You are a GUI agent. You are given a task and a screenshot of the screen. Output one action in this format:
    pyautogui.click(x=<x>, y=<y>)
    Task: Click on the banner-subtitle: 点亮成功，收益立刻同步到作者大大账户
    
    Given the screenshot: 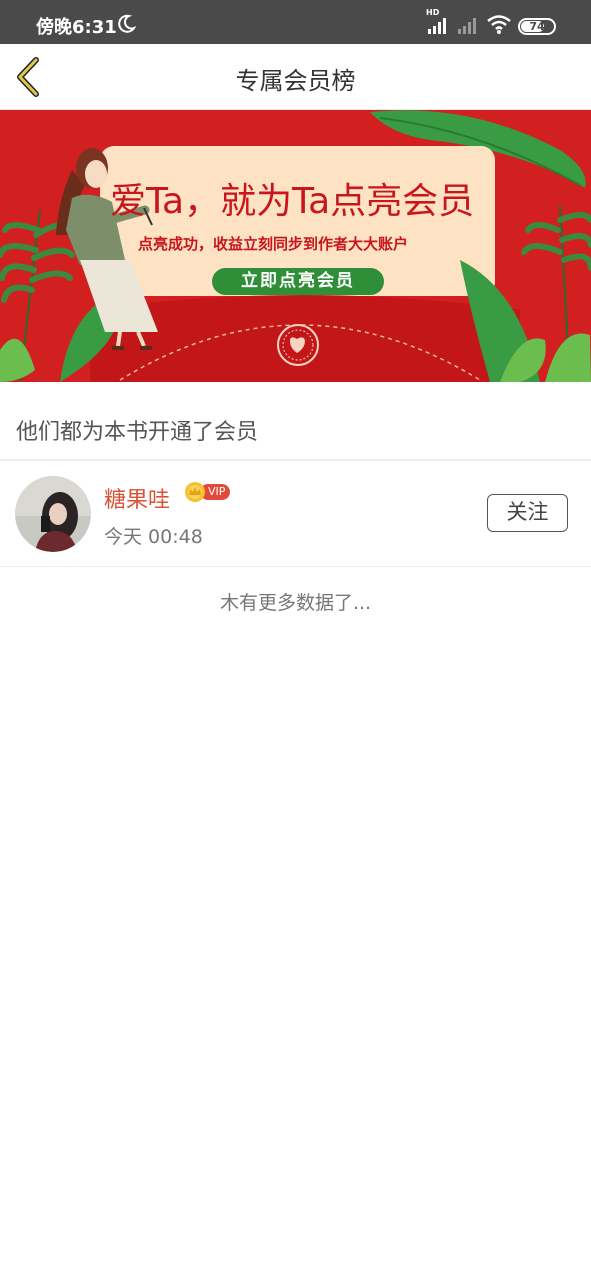 What is the action you would take?
    pyautogui.click(x=273, y=244)
    